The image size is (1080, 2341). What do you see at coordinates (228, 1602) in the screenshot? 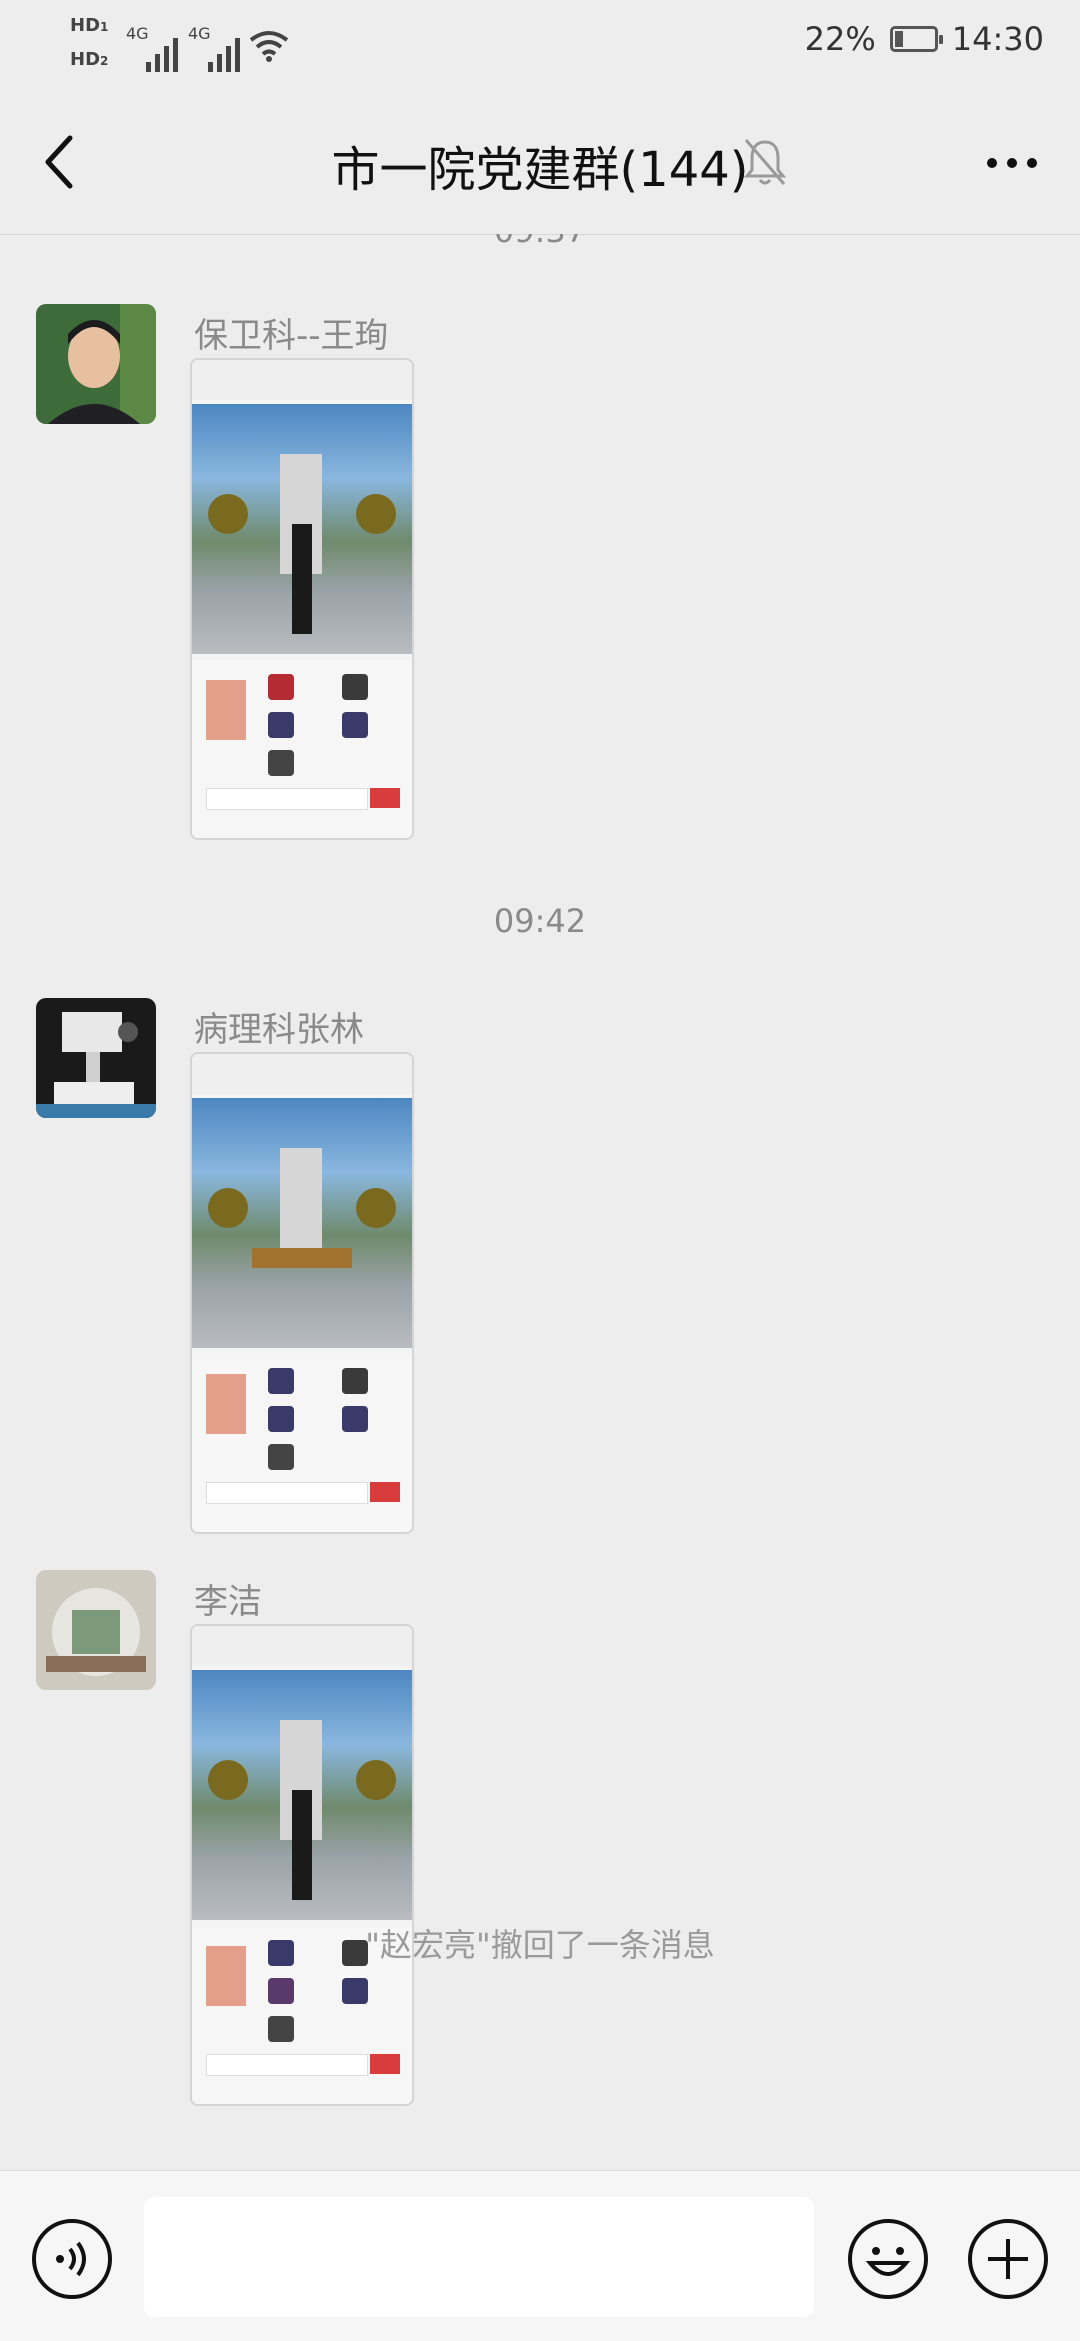
I see `sender-name: 李洁` at bounding box center [228, 1602].